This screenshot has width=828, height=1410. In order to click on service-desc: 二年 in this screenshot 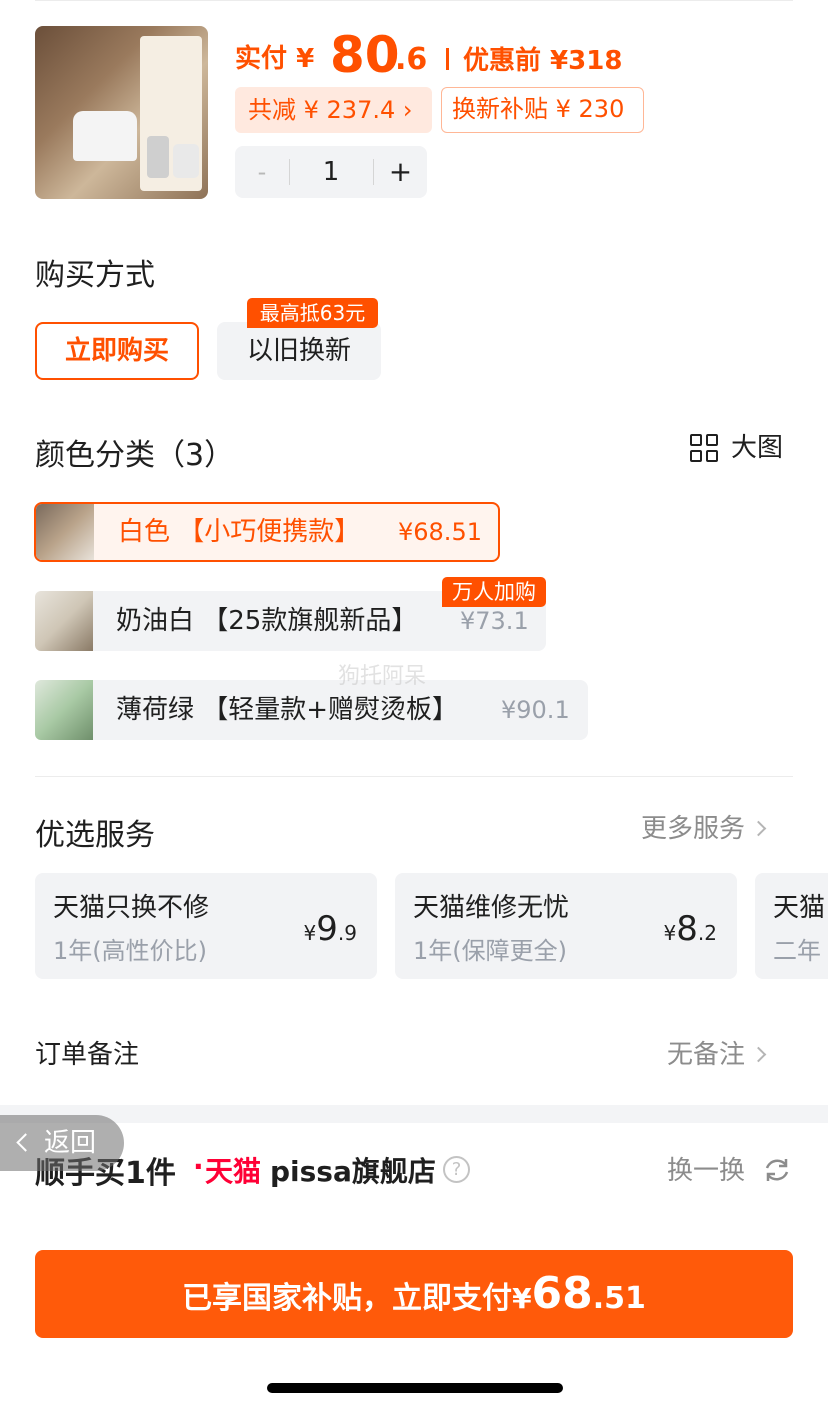, I will do `click(797, 951)`.